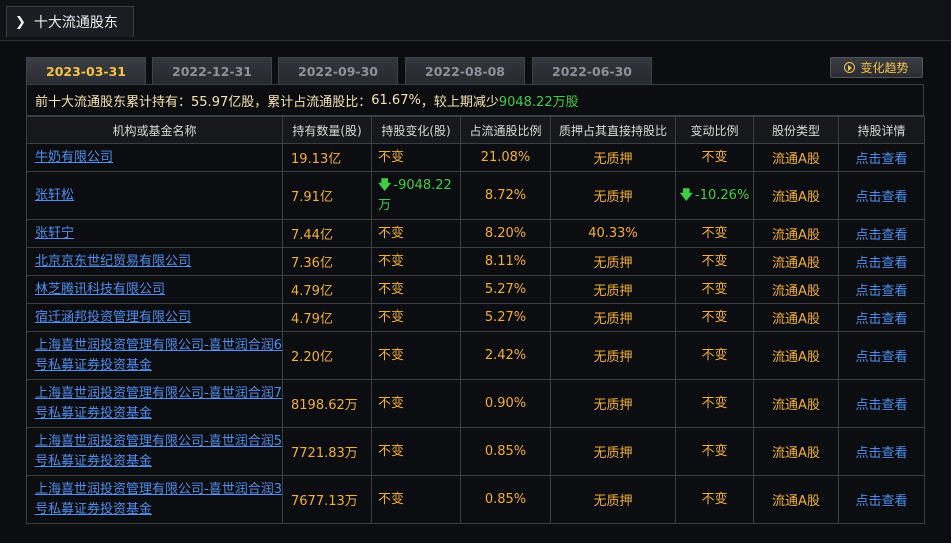 The image size is (951, 543). What do you see at coordinates (154, 130) in the screenshot?
I see `col-header-name: 机构或基金名称` at bounding box center [154, 130].